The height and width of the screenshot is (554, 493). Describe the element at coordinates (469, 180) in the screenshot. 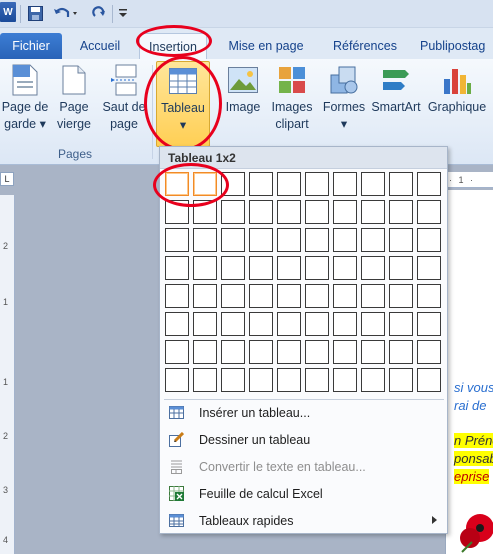

I see `horizontal-ruler: · 1 ·` at that location.